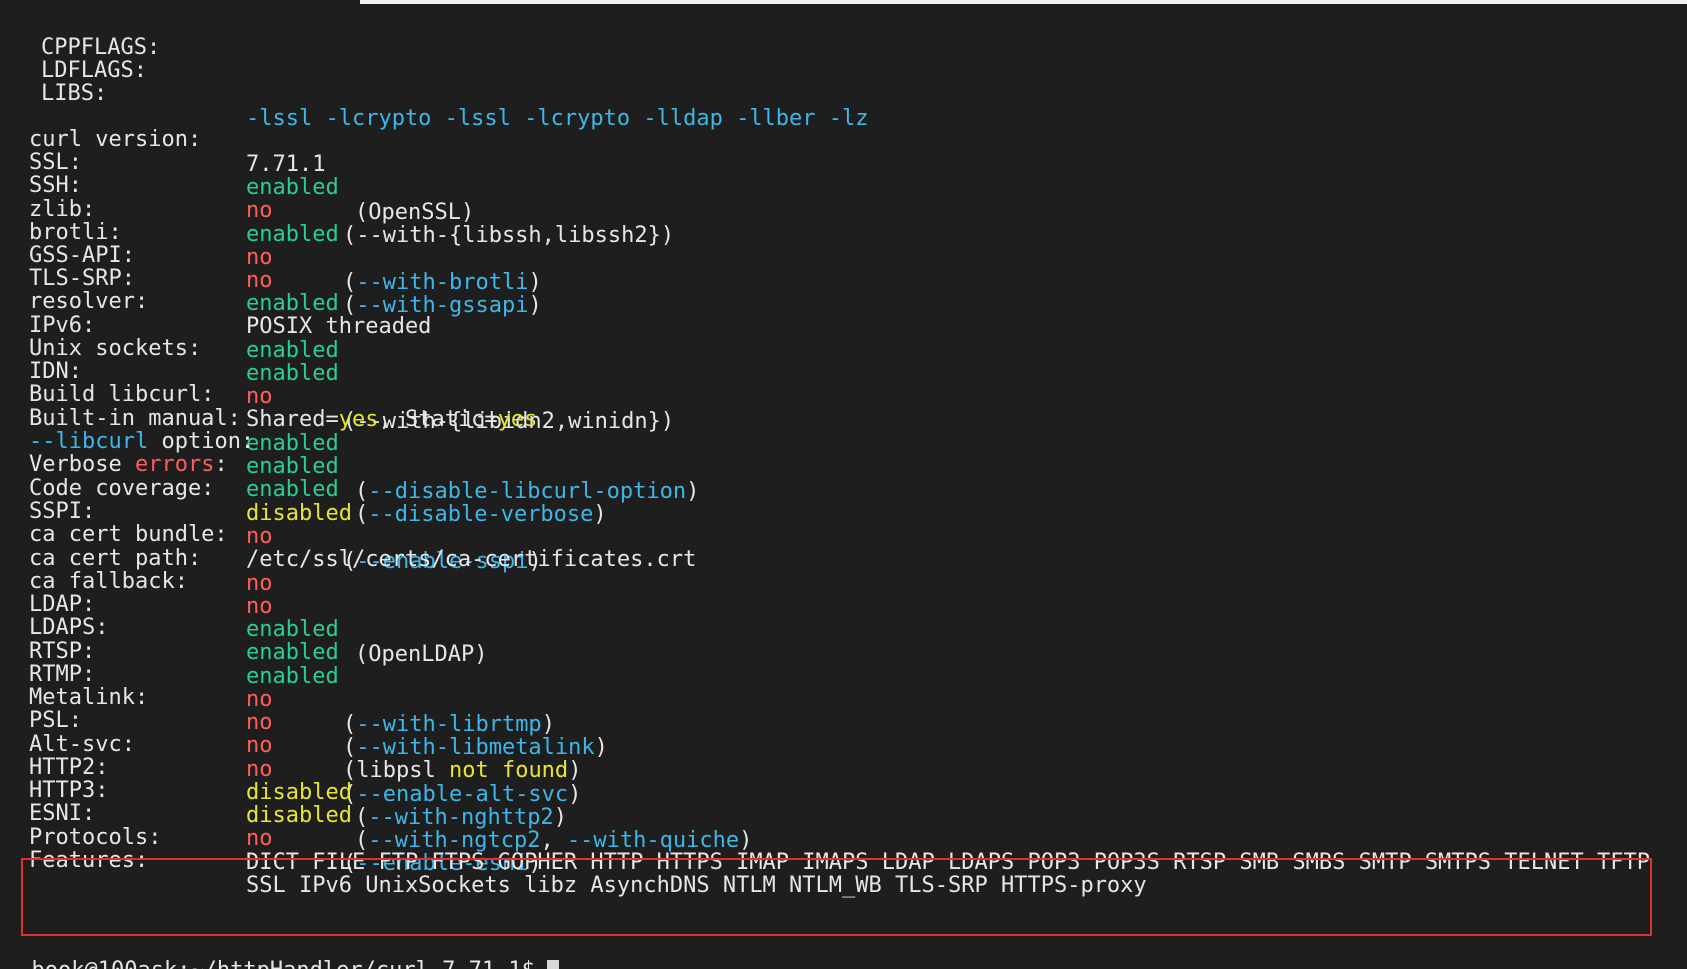 Image resolution: width=1687 pixels, height=969 pixels. I want to click on output-line-code-coverage: Code coverage: disabled, so click(176, 488).